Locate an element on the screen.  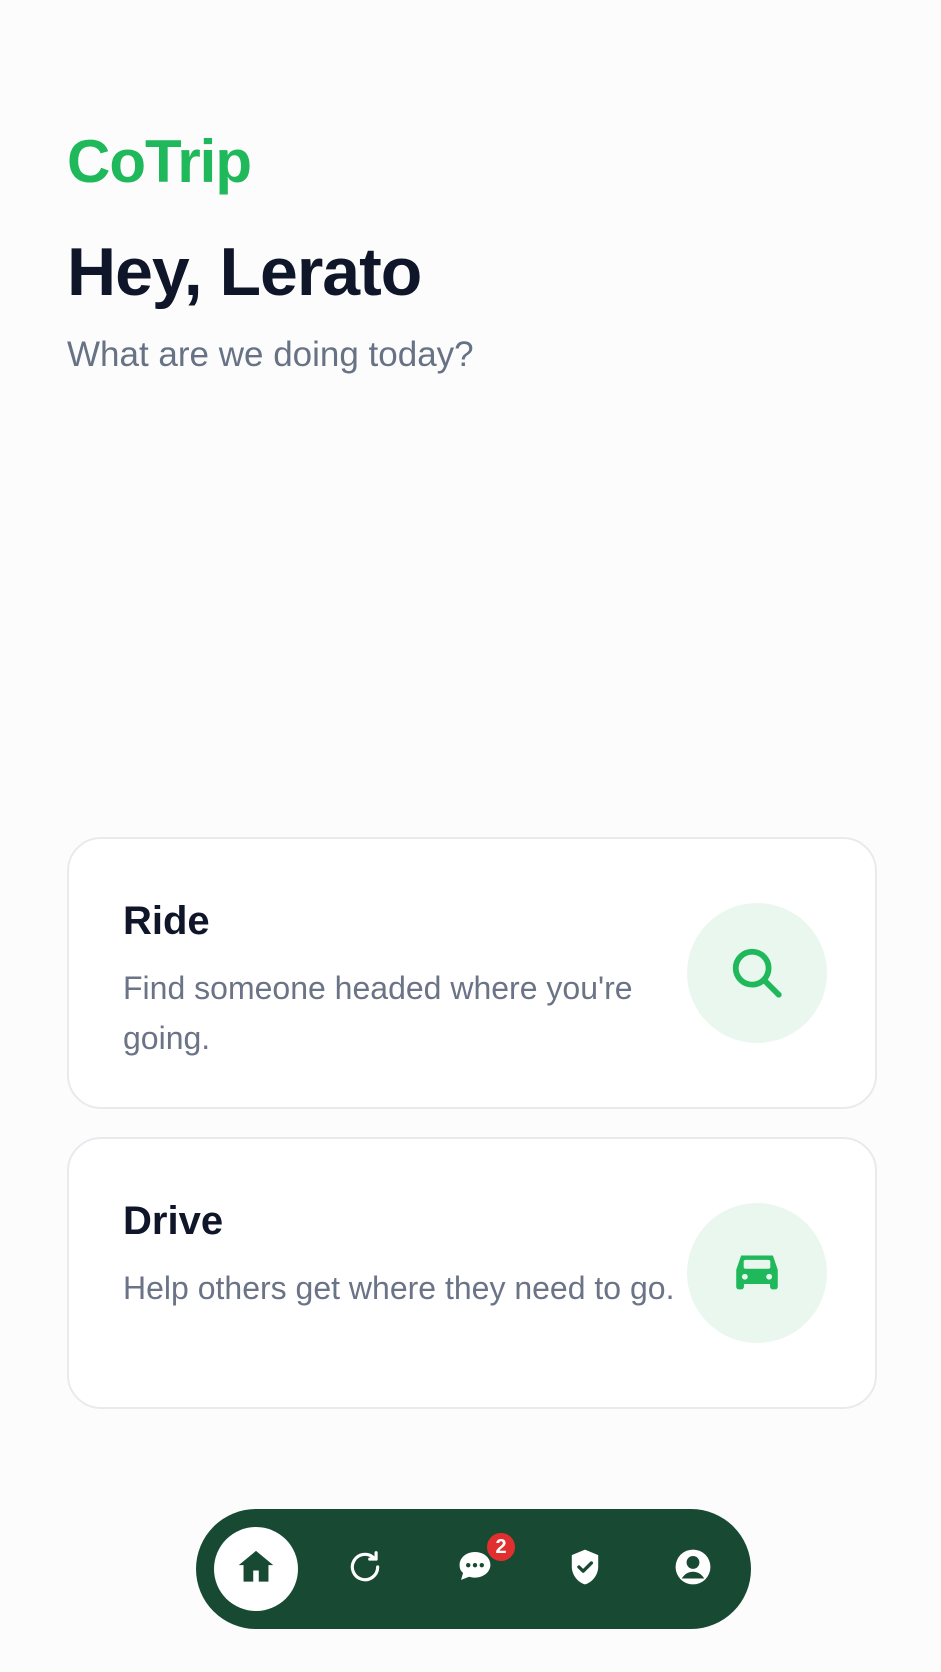
shield-check-icon is located at coordinates (585, 1569).